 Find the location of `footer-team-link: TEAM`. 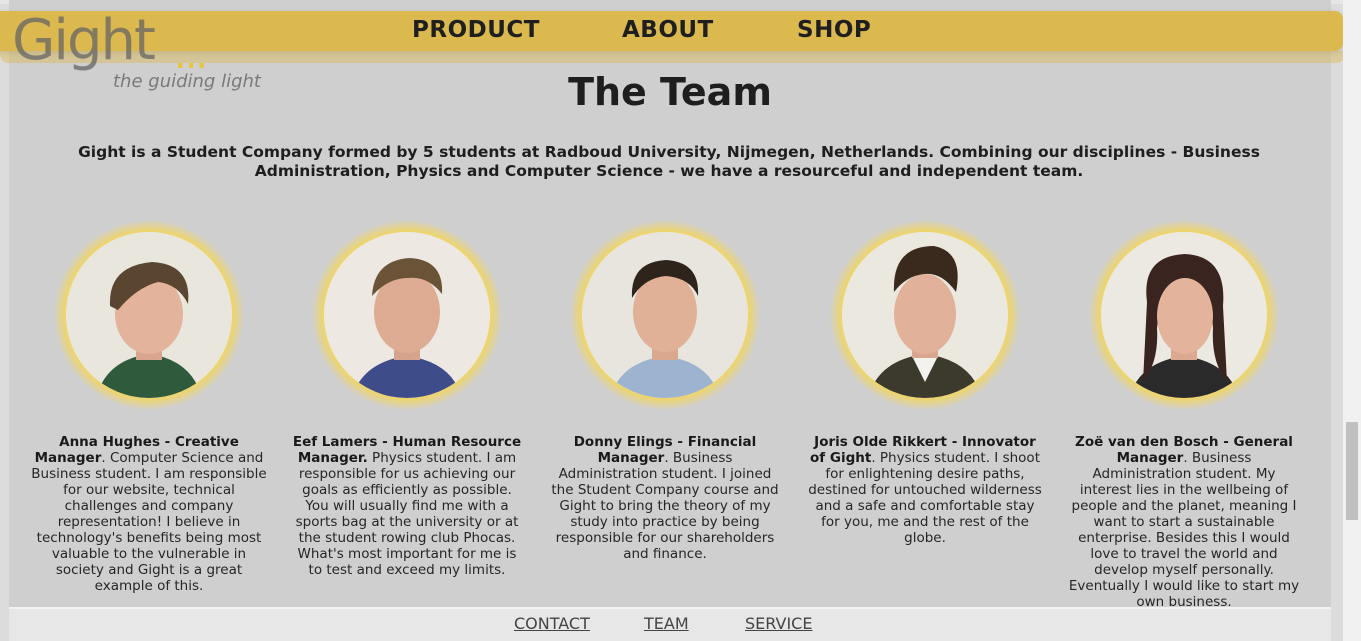

footer-team-link: TEAM is located at coordinates (666, 623).